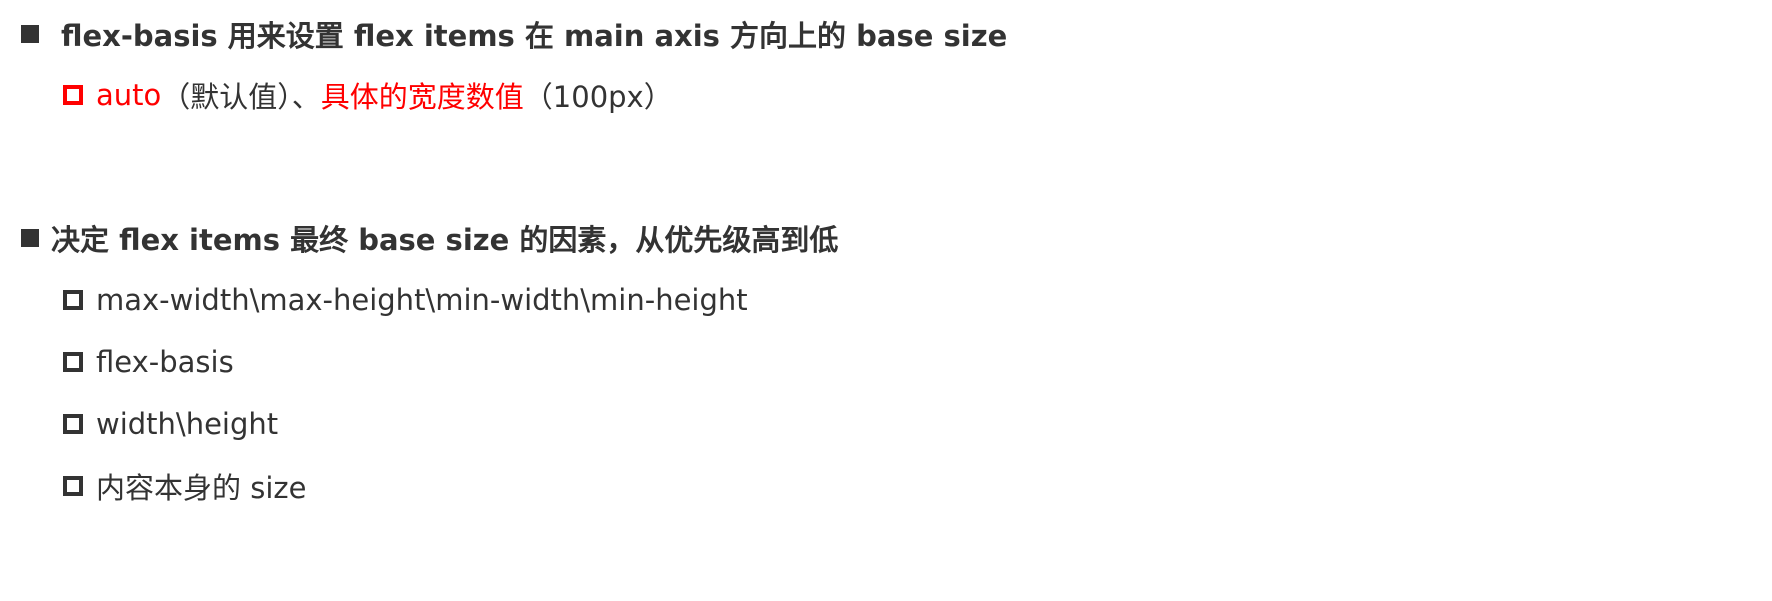 The width and height of the screenshot is (1772, 601). I want to click on section1-item-default-note: （默认值）、, so click(241, 97).